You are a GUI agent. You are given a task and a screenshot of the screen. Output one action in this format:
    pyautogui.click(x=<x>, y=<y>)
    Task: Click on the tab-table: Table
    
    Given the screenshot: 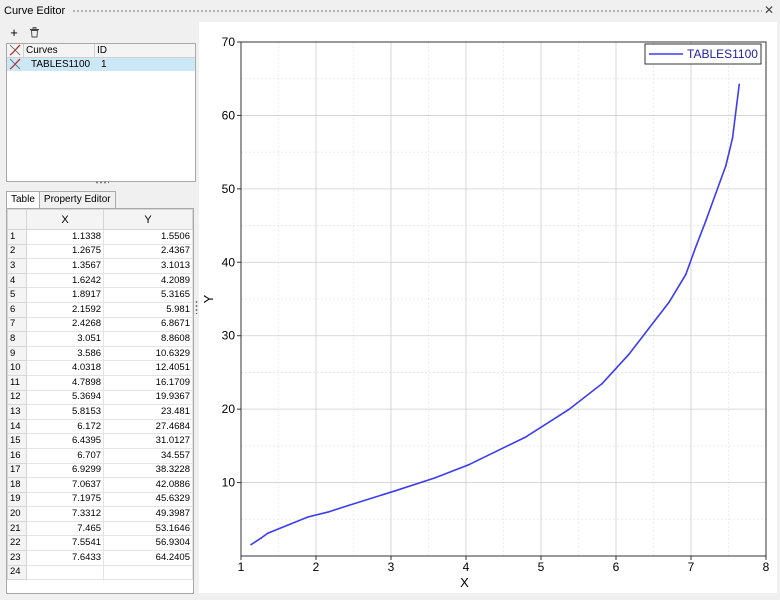 What is the action you would take?
    pyautogui.click(x=23, y=199)
    